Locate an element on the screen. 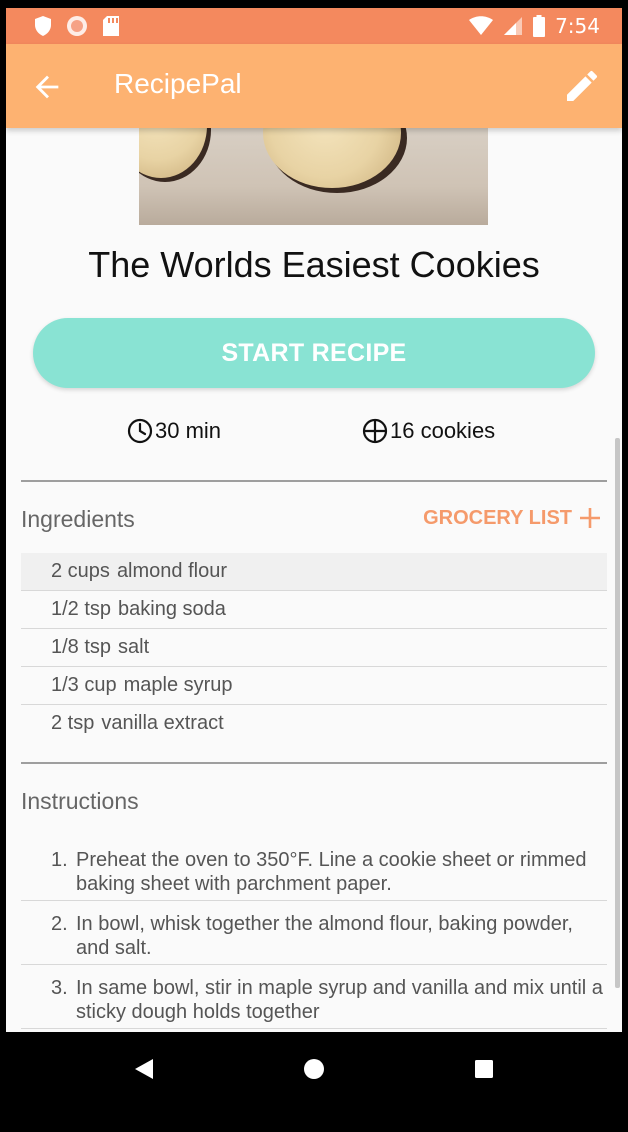  recipe-yield: 16 cookies is located at coordinates (428, 431).